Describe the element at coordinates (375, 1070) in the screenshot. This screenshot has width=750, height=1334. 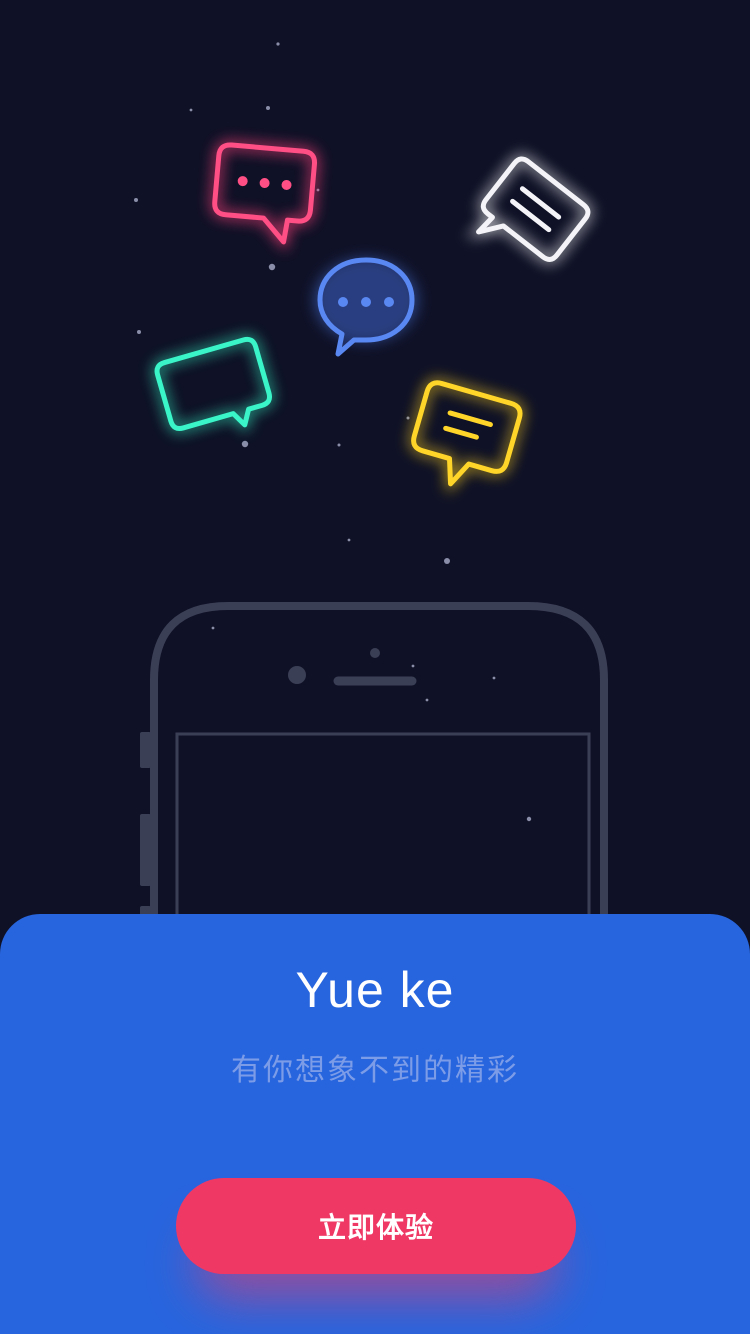
I see `tagline: 有你想象不到的精彩` at that location.